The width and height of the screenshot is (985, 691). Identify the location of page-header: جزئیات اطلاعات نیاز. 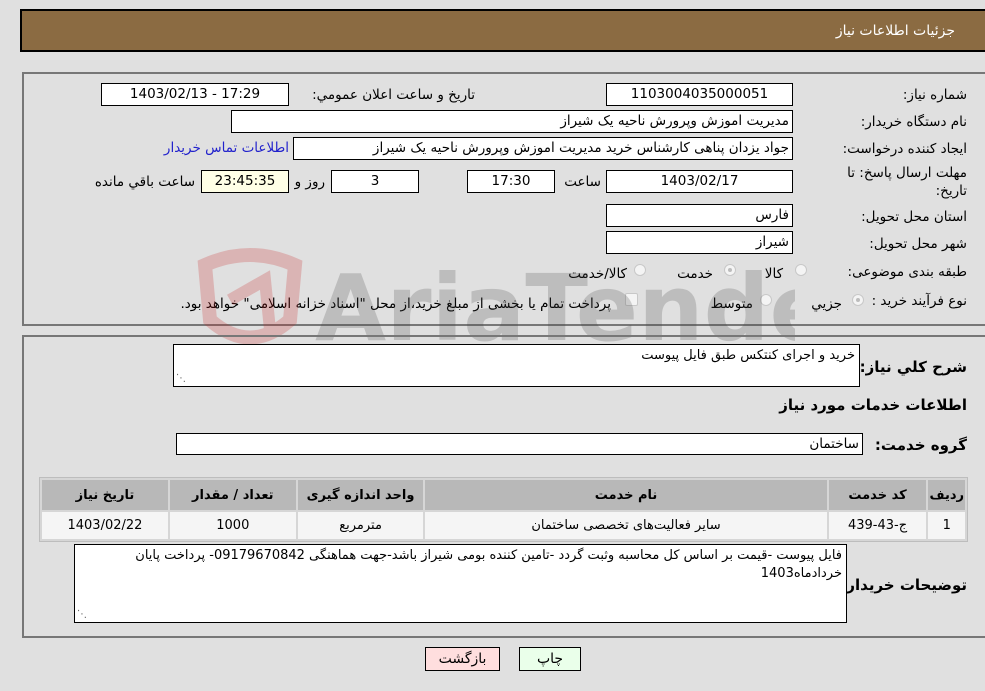
(502, 30).